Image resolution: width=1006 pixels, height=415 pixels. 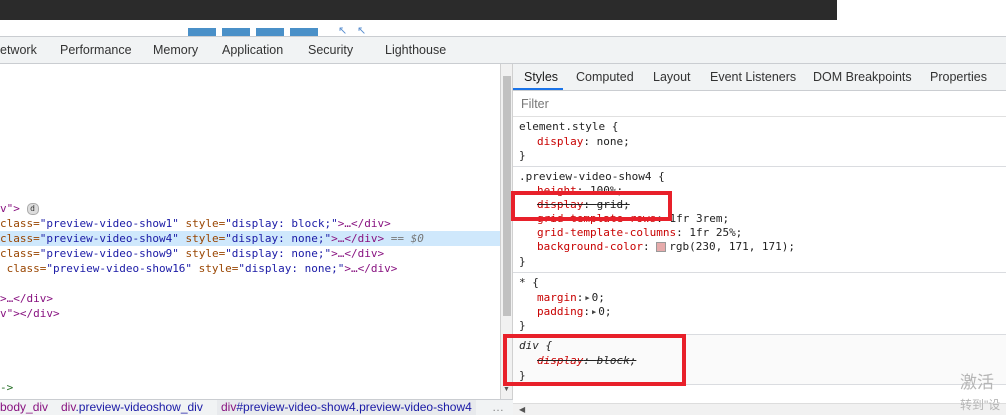 What do you see at coordinates (26, 298) in the screenshot?
I see `tree-line: >…</div>` at bounding box center [26, 298].